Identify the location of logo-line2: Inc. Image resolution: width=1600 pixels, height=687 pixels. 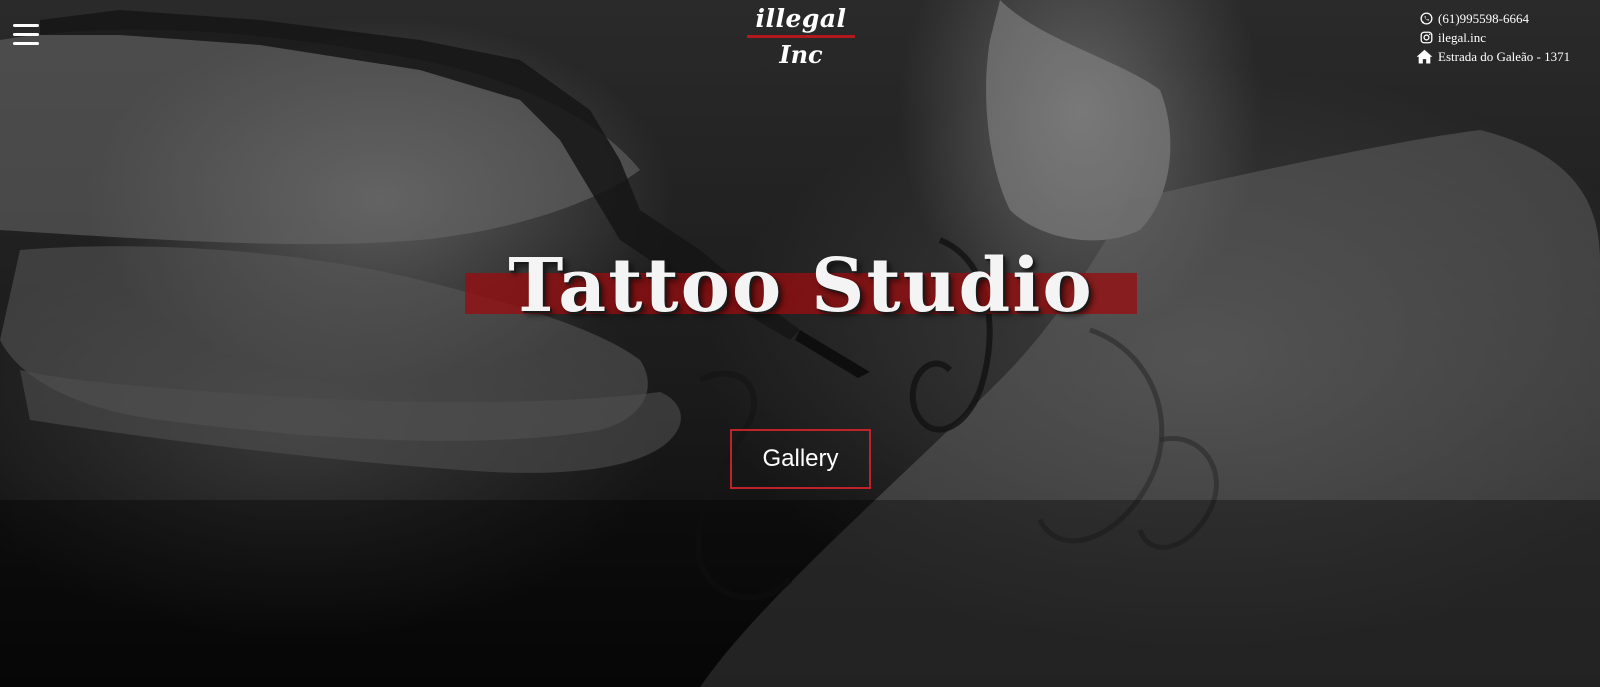
(801, 54).